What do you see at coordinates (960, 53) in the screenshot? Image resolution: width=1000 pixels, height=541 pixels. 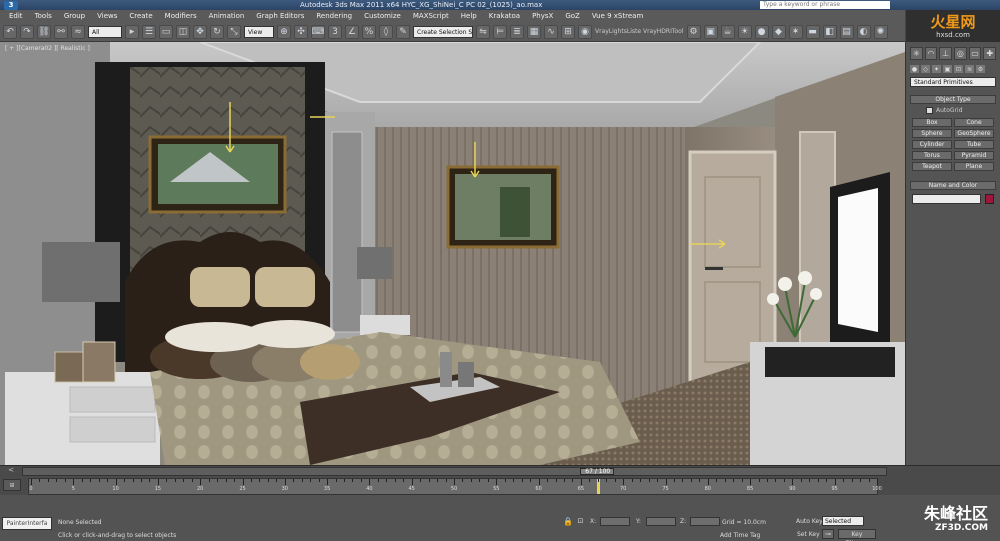 I see `motion-tab-icon: ◎` at bounding box center [960, 53].